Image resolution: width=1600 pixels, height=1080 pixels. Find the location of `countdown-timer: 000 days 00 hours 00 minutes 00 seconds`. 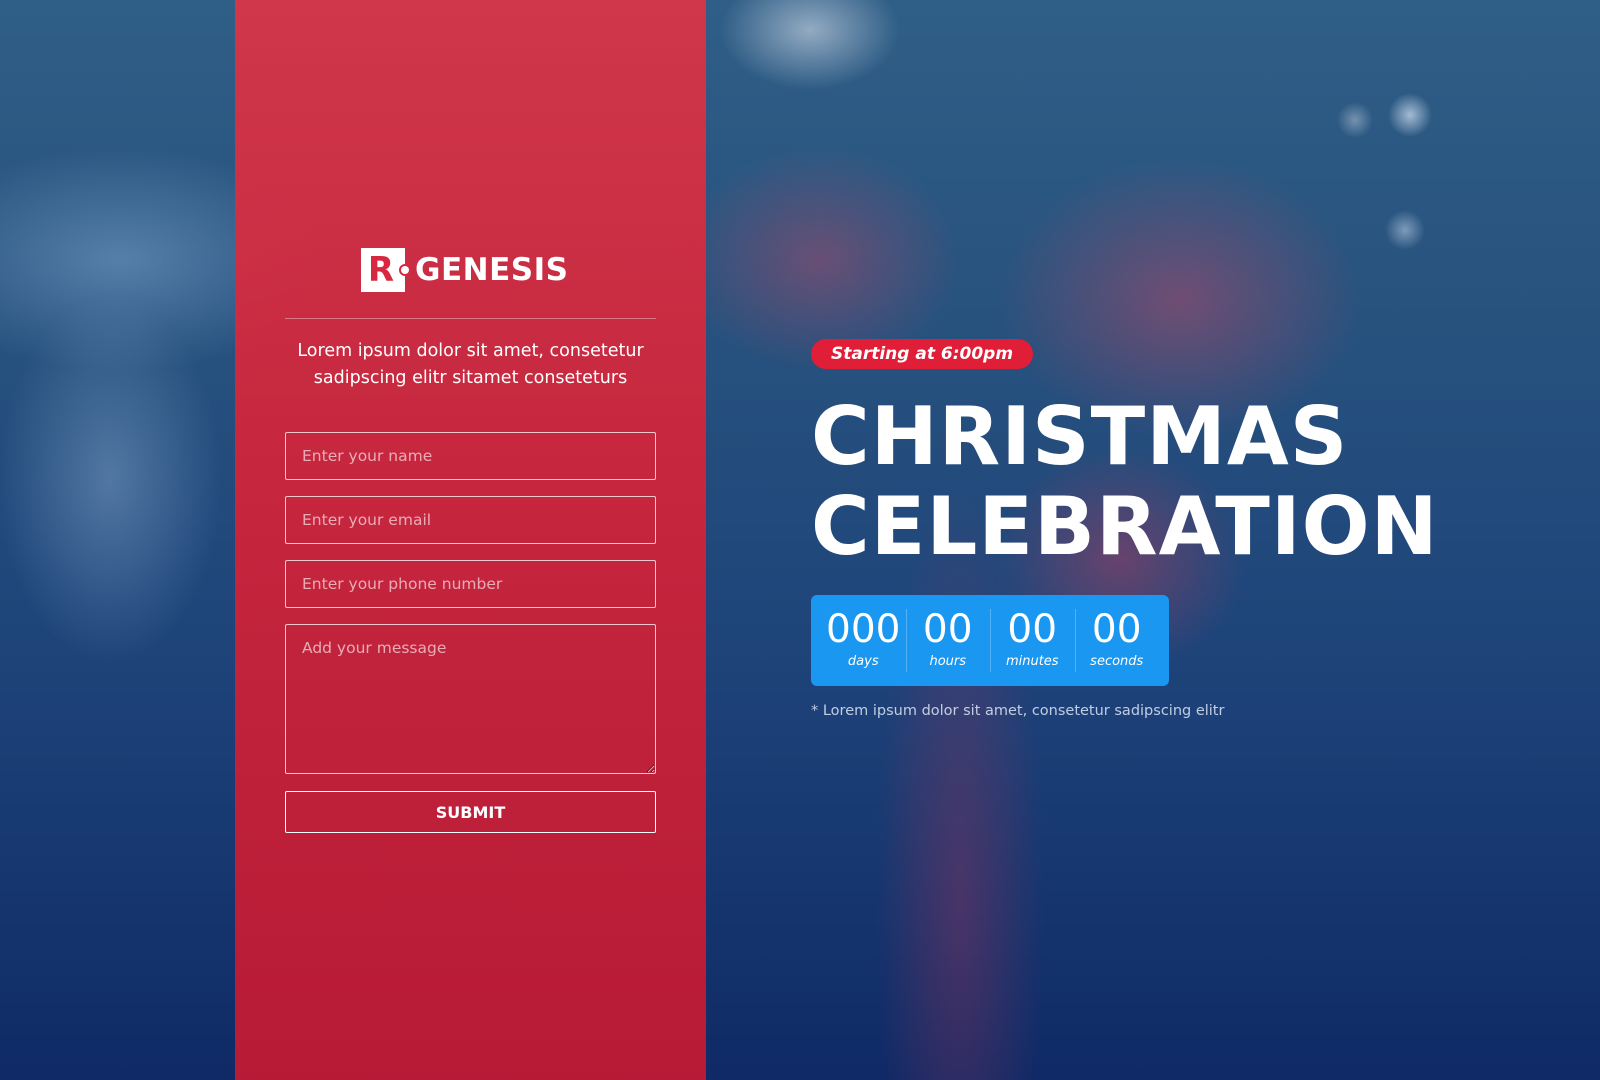

countdown-timer: 000 days 00 hours 00 minutes 00 seconds is located at coordinates (990, 640).